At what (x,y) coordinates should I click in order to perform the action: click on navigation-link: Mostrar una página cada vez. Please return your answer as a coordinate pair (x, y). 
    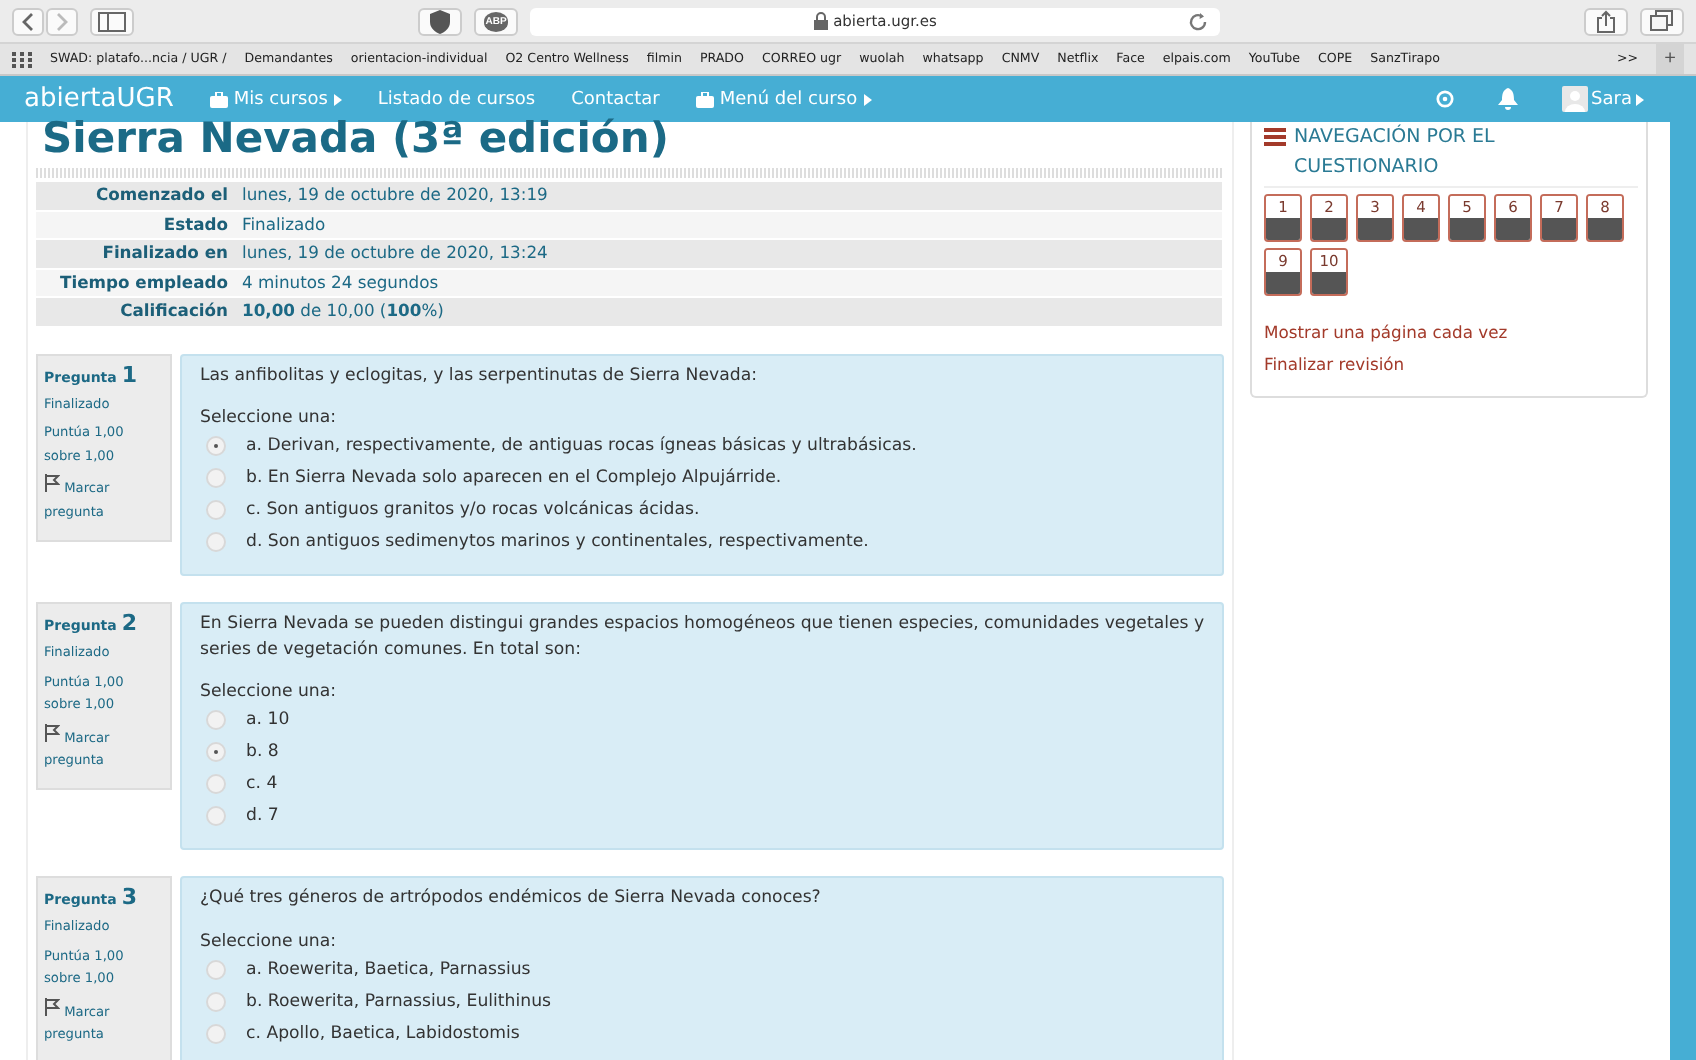
    Looking at the image, I should click on (1451, 332).